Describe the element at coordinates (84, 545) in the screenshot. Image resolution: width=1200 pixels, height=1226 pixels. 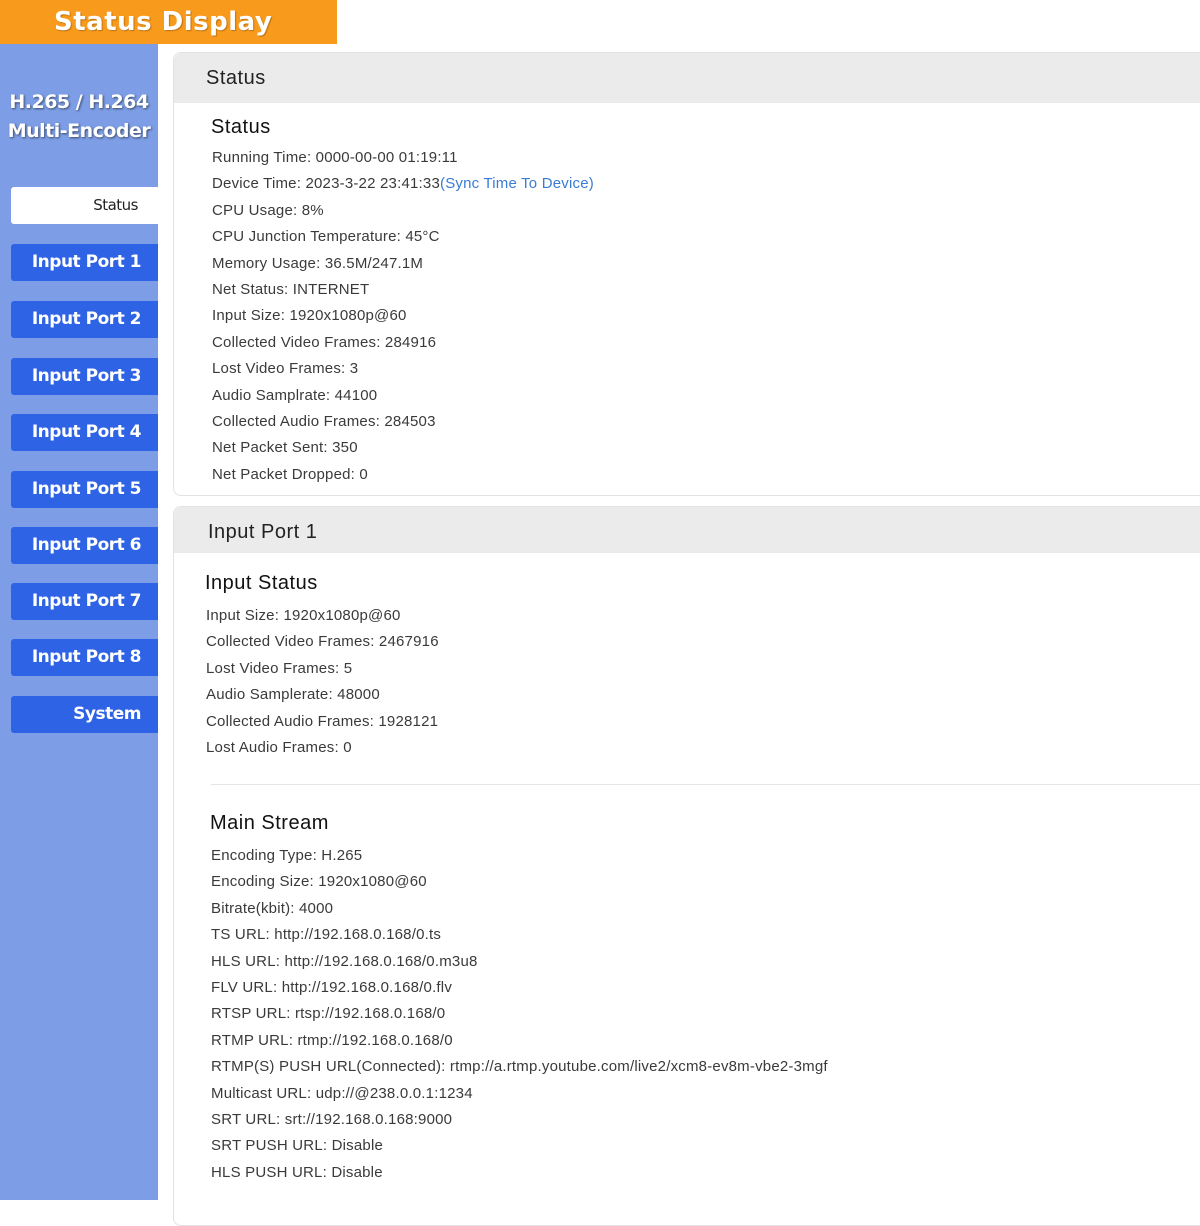
I see `sidebar-item-input-port-6: Input Port 6` at that location.